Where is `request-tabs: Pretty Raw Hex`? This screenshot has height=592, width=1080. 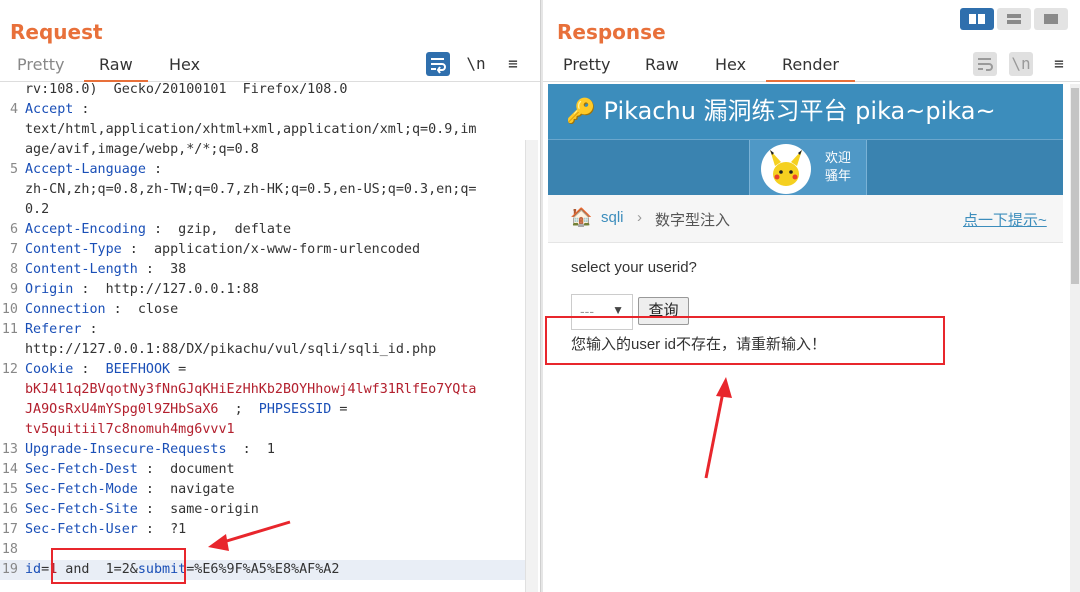
request-tabs: Pretty Raw Hex is located at coordinates (270, 67).